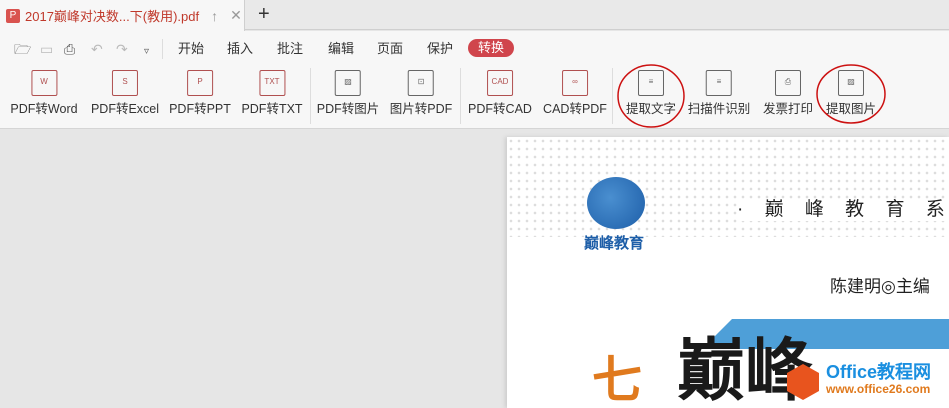 This screenshot has height=408, width=949. I want to click on menu-edit: 编辑, so click(341, 49).